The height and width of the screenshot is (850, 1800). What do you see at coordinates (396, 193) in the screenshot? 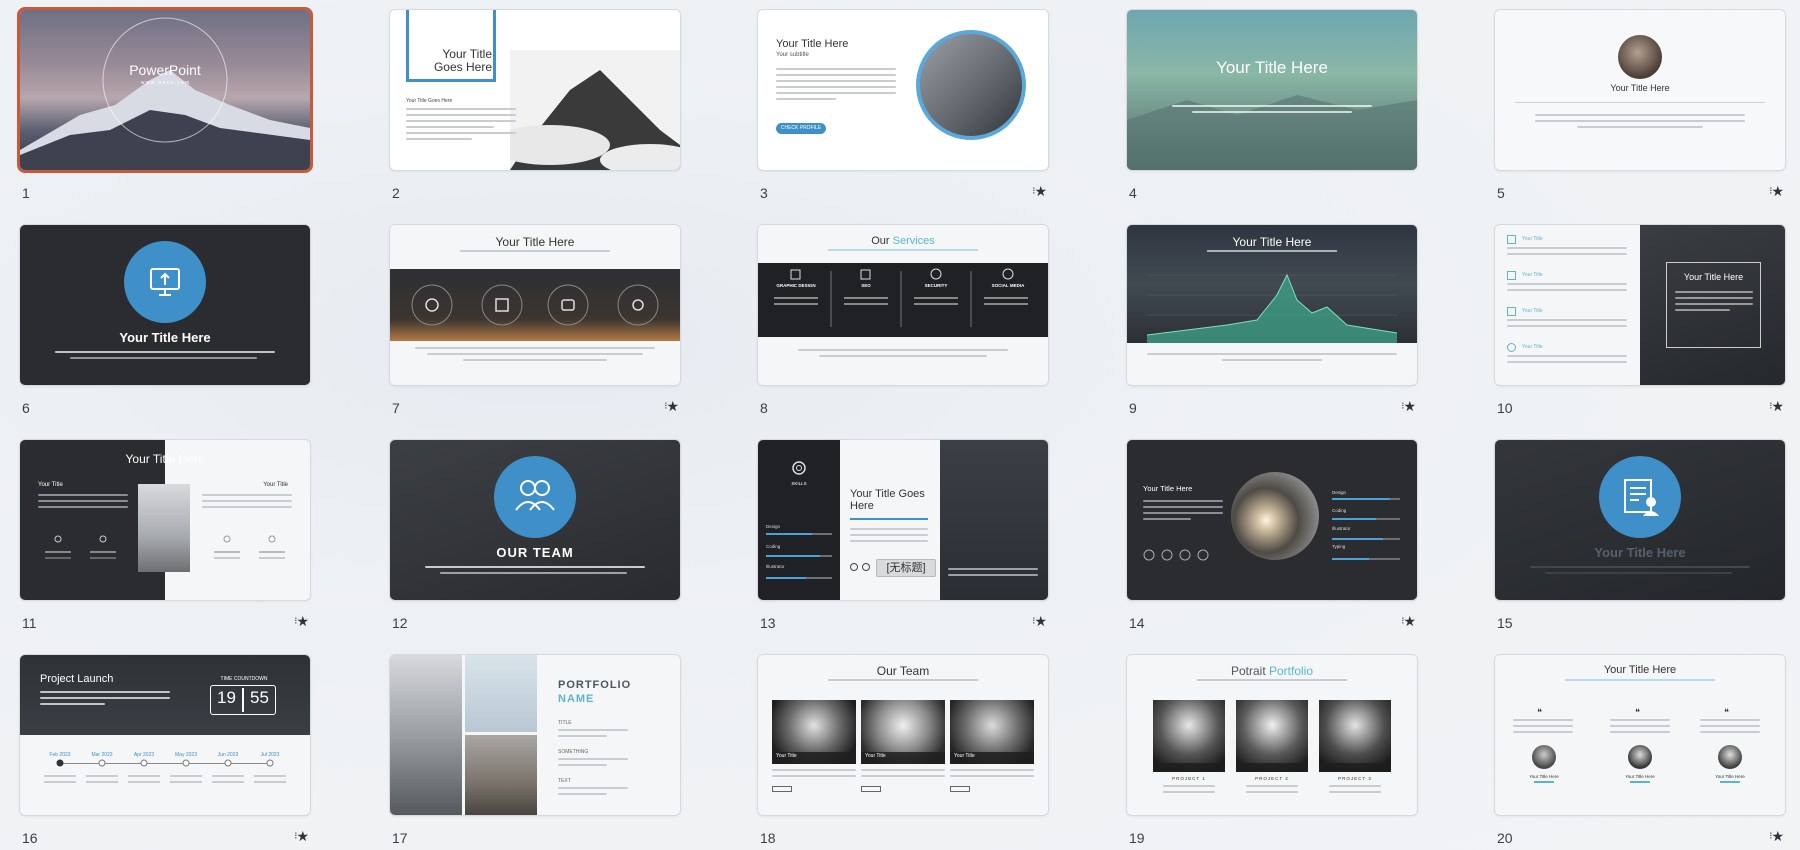
I see `slide-number: 2` at bounding box center [396, 193].